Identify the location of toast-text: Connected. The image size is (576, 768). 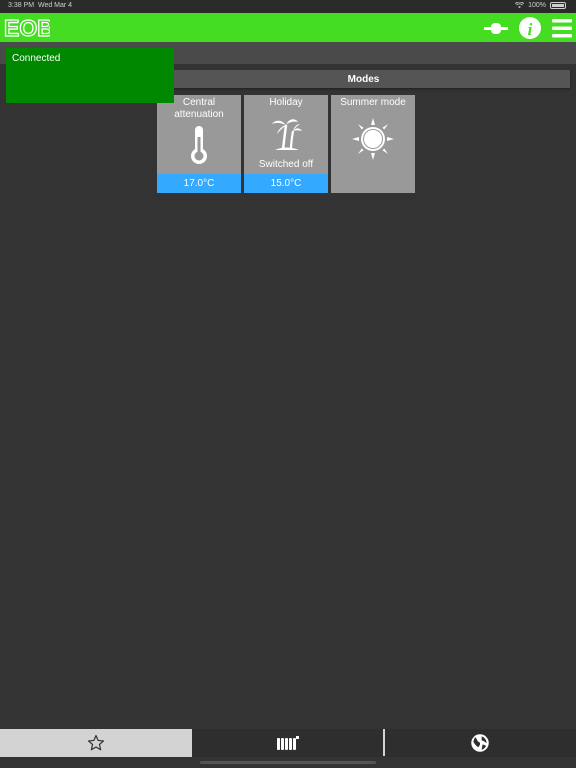
(36, 58).